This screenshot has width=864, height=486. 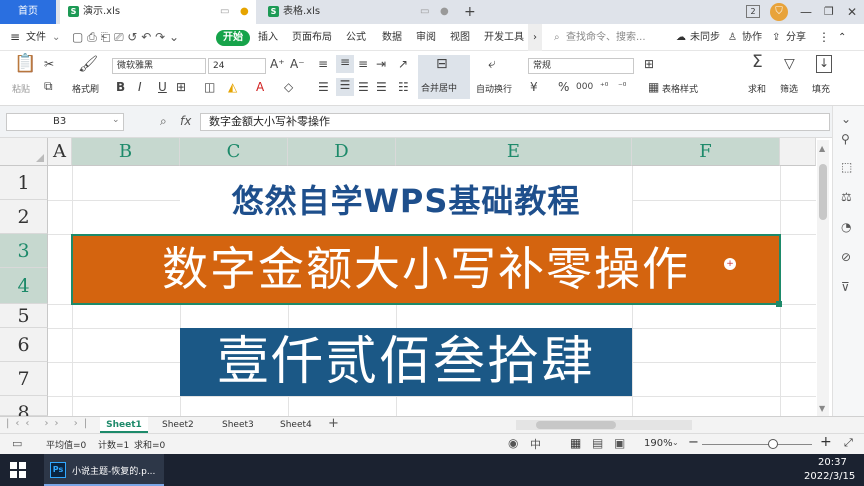 What do you see at coordinates (323, 64) in the screenshot?
I see `align-top-icon: ≡` at bounding box center [323, 64].